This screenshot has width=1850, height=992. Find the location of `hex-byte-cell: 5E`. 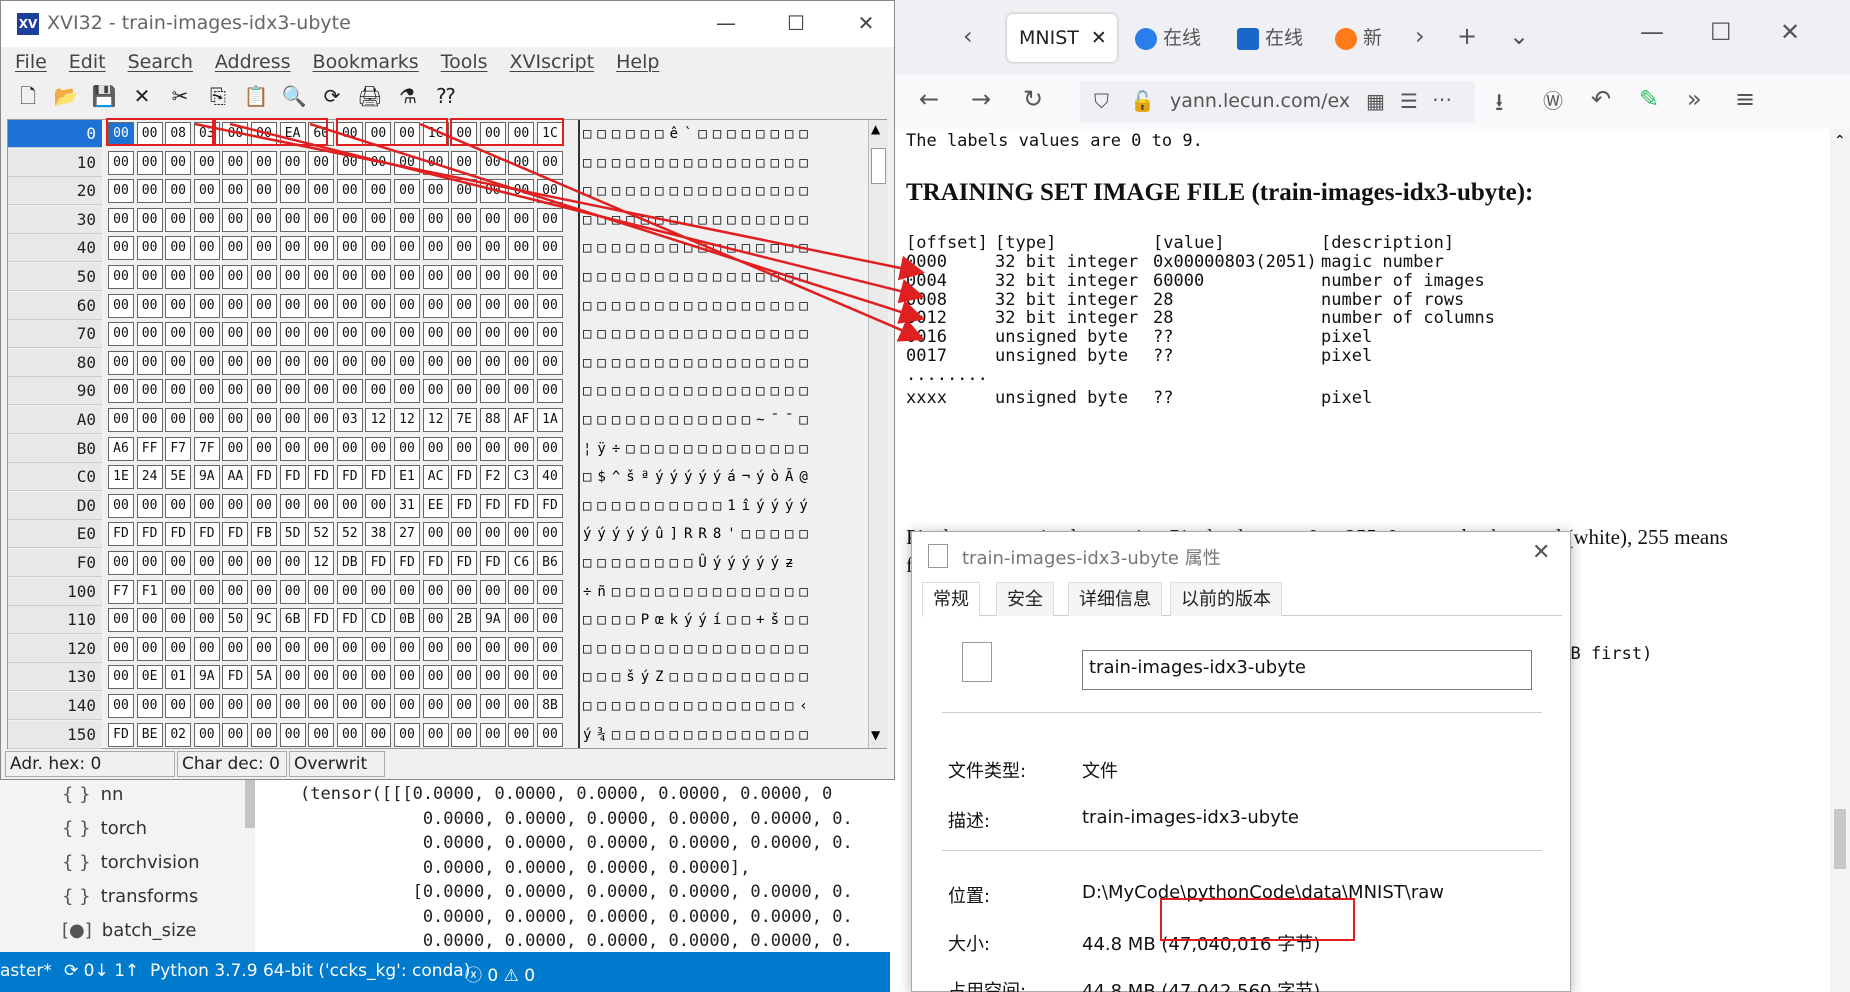

hex-byte-cell: 5E is located at coordinates (178, 477).